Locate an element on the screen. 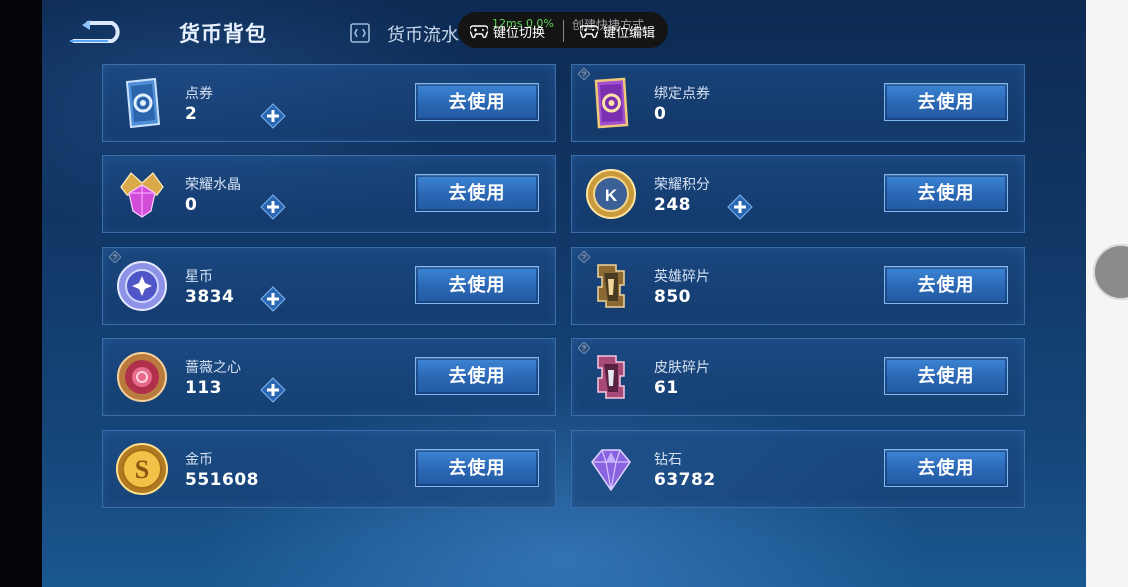 Image resolution: width=1128 pixels, height=587 pixels. currency-card-bound-coupon-card: ? 绑定点券 0 去使用 is located at coordinates (798, 103).